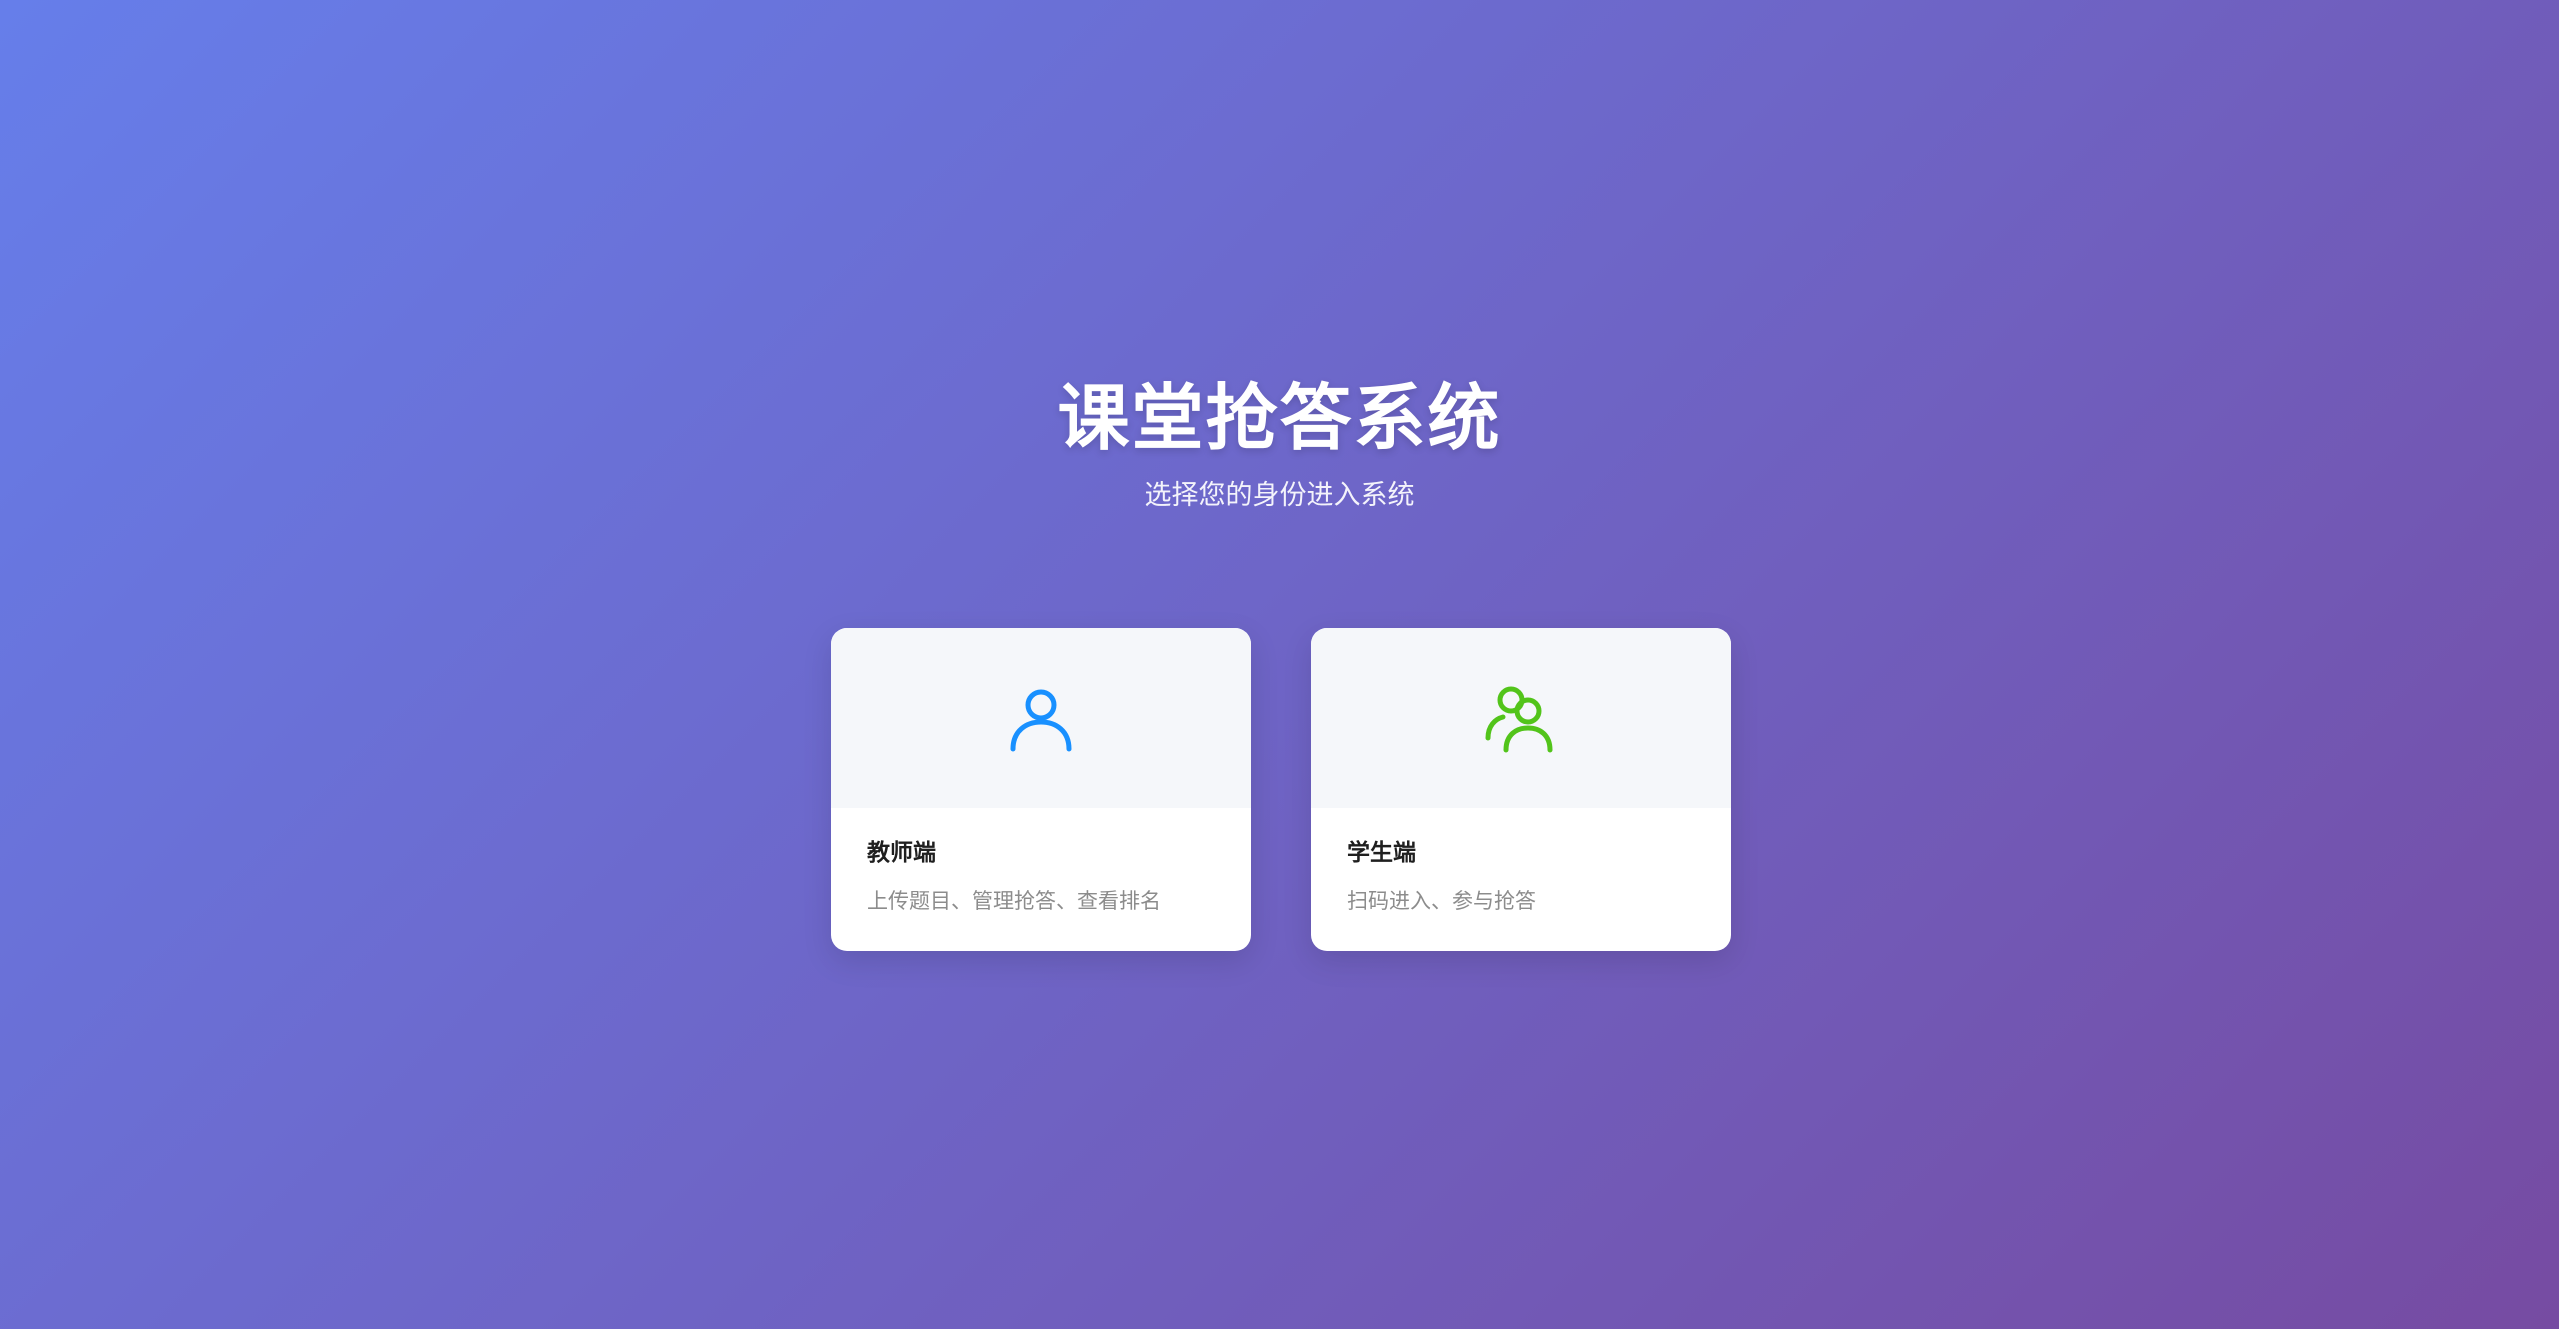 This screenshot has width=2559, height=1329. I want to click on student-card: 学生端 扫码进入、参与抢答, so click(1521, 789).